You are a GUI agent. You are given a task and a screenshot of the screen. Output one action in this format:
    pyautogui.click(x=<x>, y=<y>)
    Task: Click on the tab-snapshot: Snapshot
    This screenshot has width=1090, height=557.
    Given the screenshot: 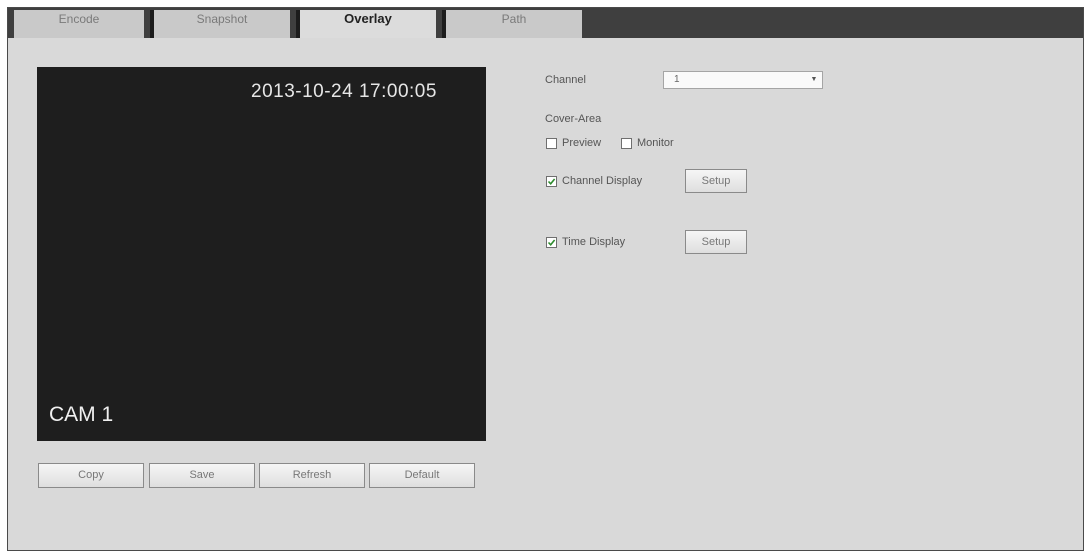 What is the action you would take?
    pyautogui.click(x=220, y=24)
    